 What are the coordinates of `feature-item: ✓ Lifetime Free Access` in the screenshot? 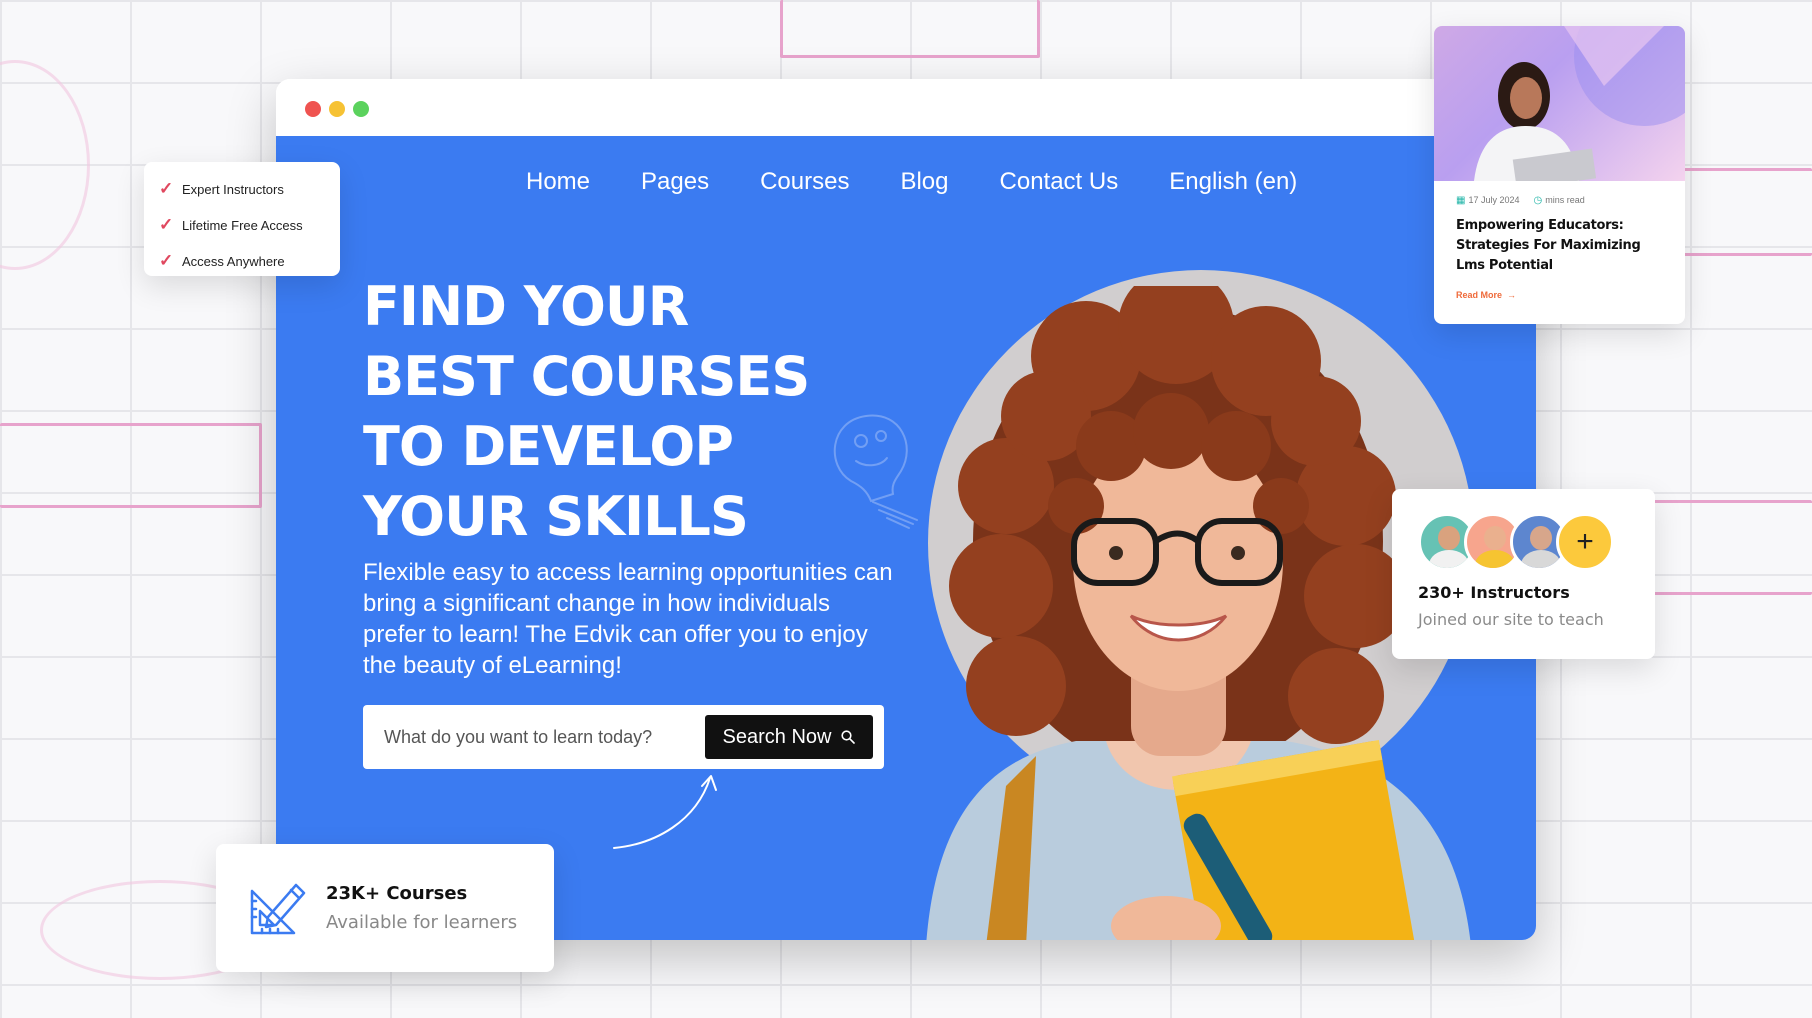 It's located at (249, 225).